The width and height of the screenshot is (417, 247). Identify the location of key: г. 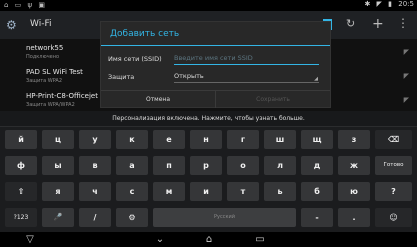
(243, 139).